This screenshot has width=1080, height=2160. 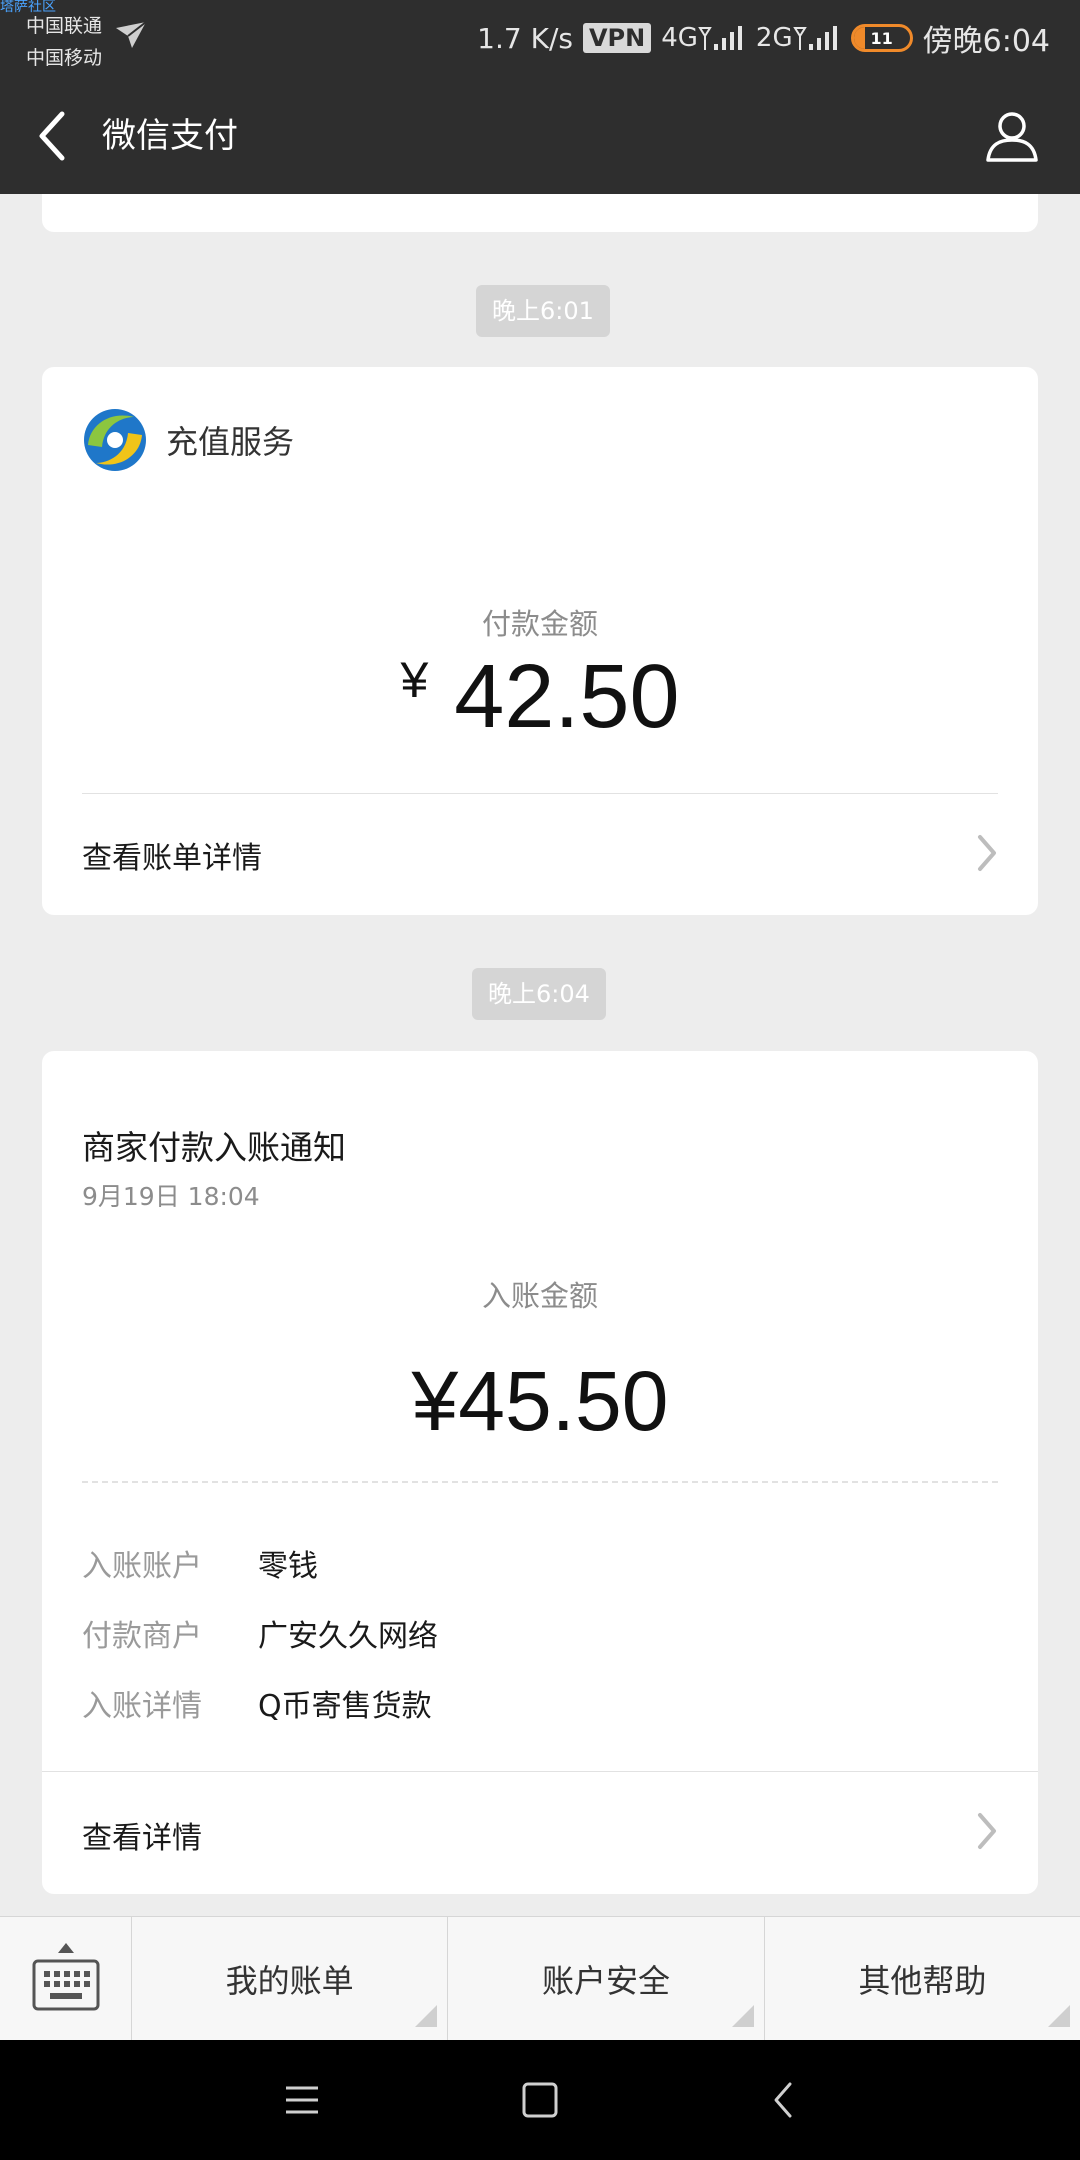 I want to click on amount-row: ¥42.50, so click(x=540, y=697).